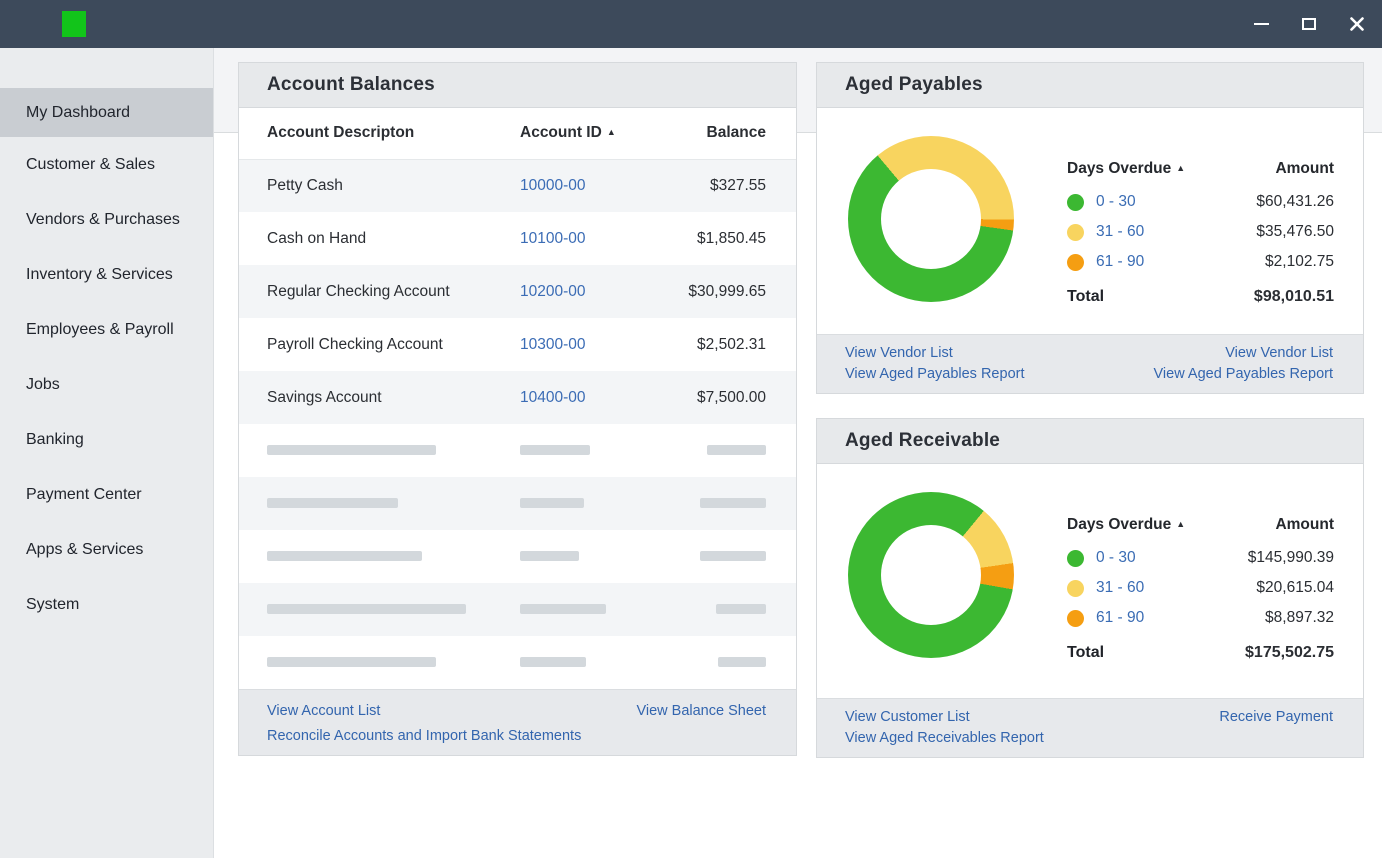  Describe the element at coordinates (1200, 202) in the screenshot. I see `legend-row-0-30: 0 - 30 $60,431.26` at that location.